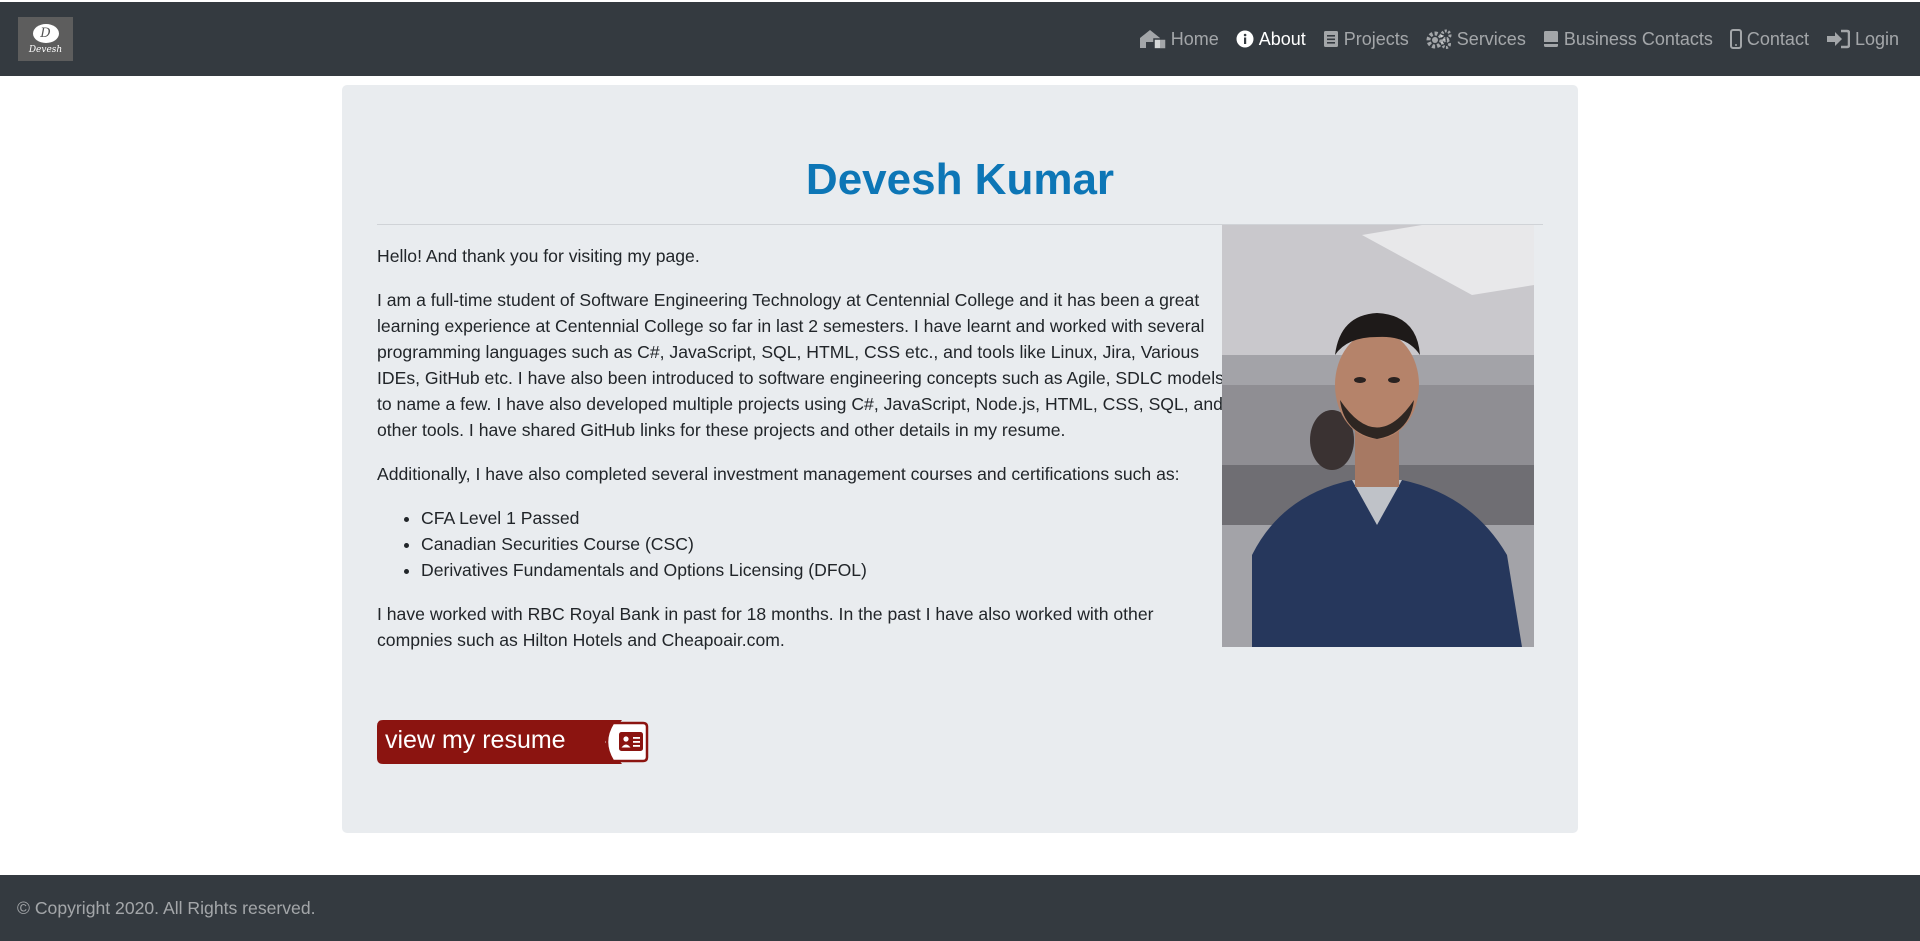 This screenshot has width=1920, height=941. Describe the element at coordinates (1876, 38) in the screenshot. I see `nav-login-label: Login` at that location.